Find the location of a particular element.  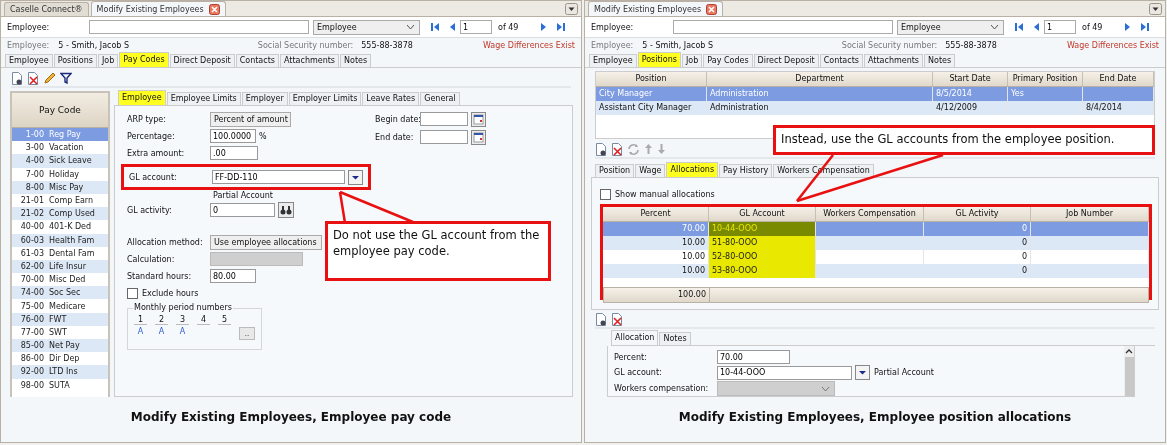

pay-code-item: 86-00 Dir Dep is located at coordinates (60, 359).